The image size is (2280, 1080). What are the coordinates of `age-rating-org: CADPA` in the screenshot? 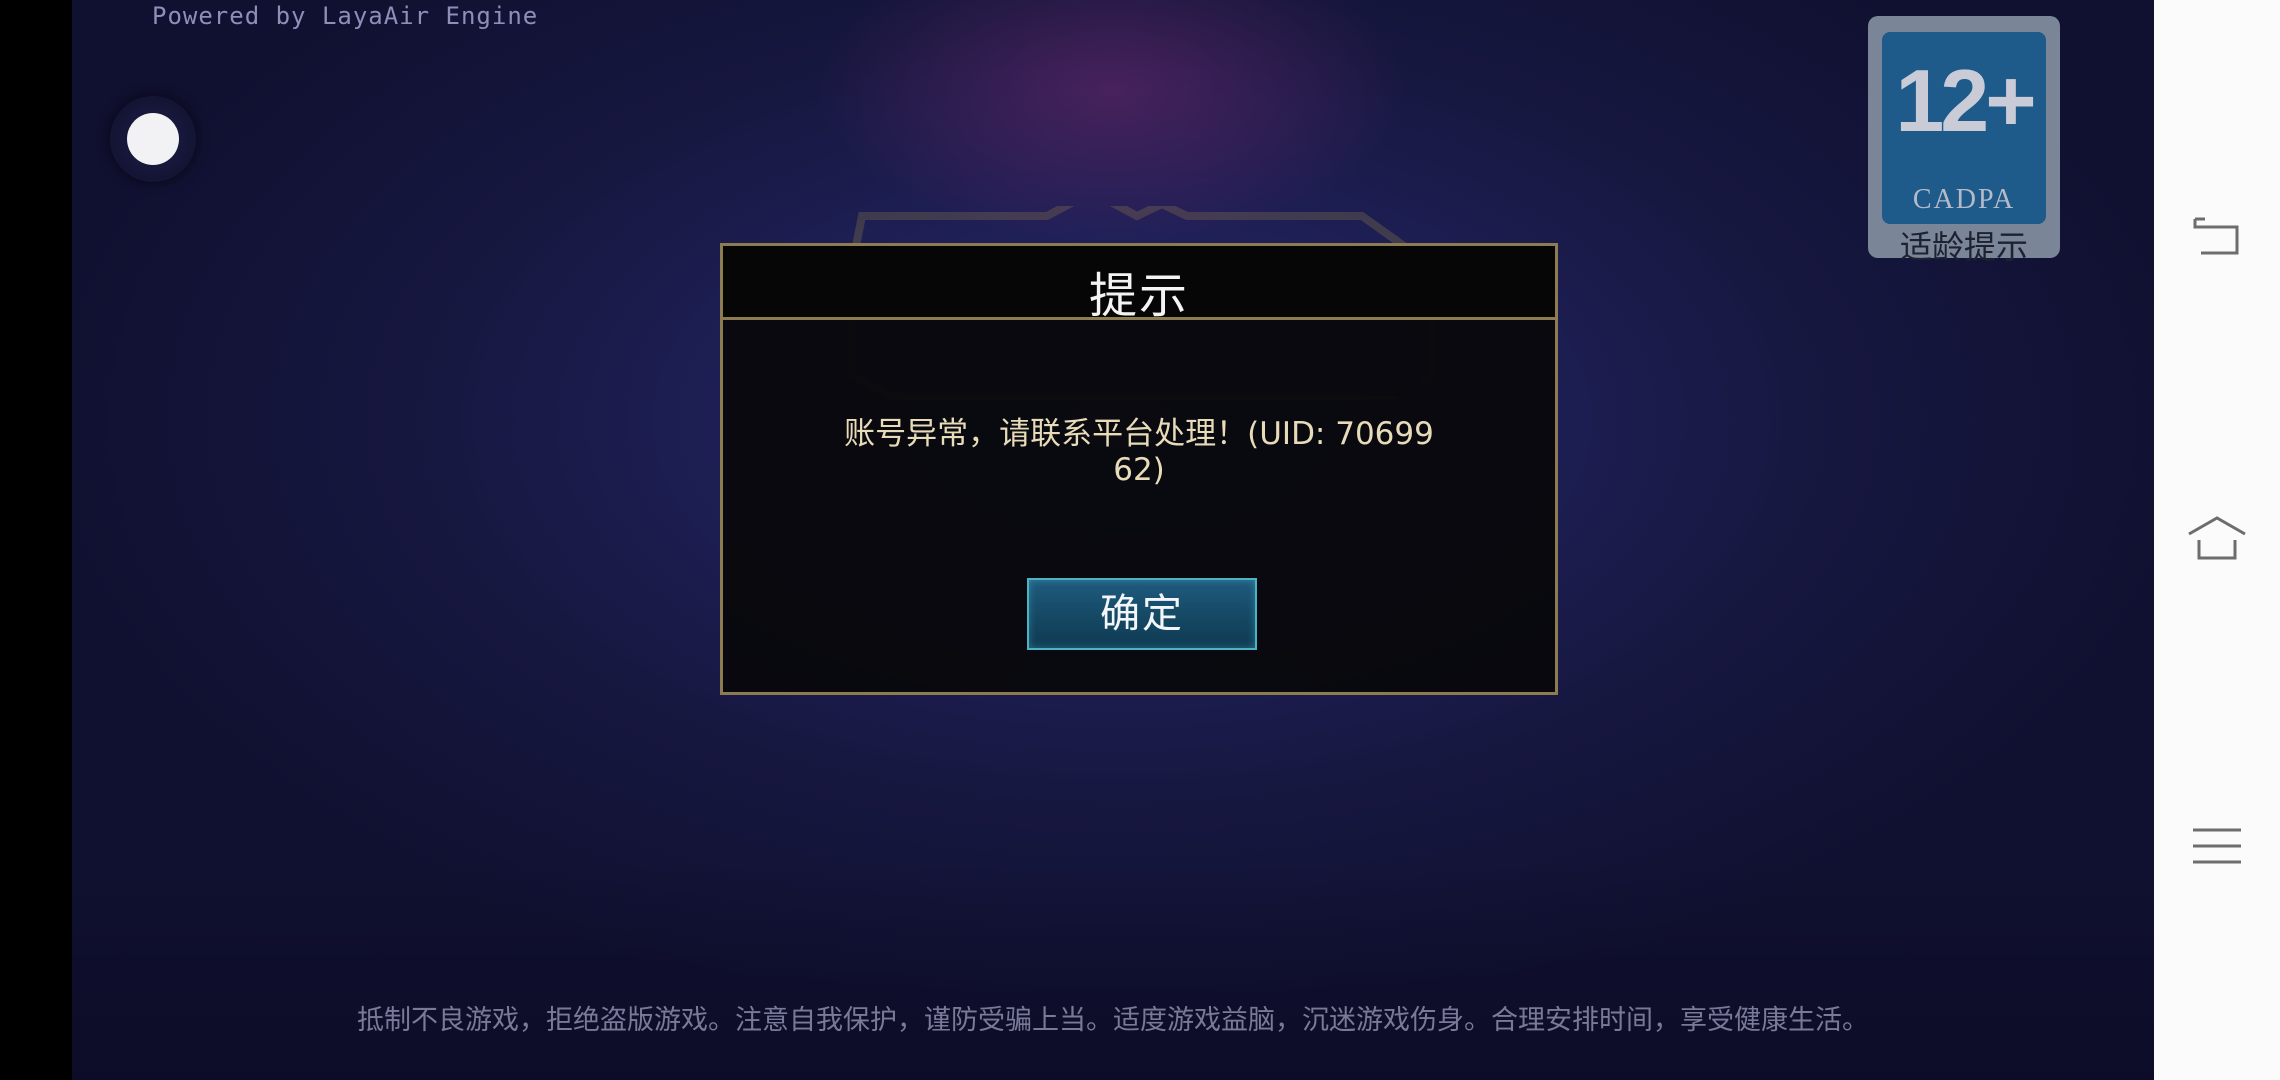 It's located at (1964, 199).